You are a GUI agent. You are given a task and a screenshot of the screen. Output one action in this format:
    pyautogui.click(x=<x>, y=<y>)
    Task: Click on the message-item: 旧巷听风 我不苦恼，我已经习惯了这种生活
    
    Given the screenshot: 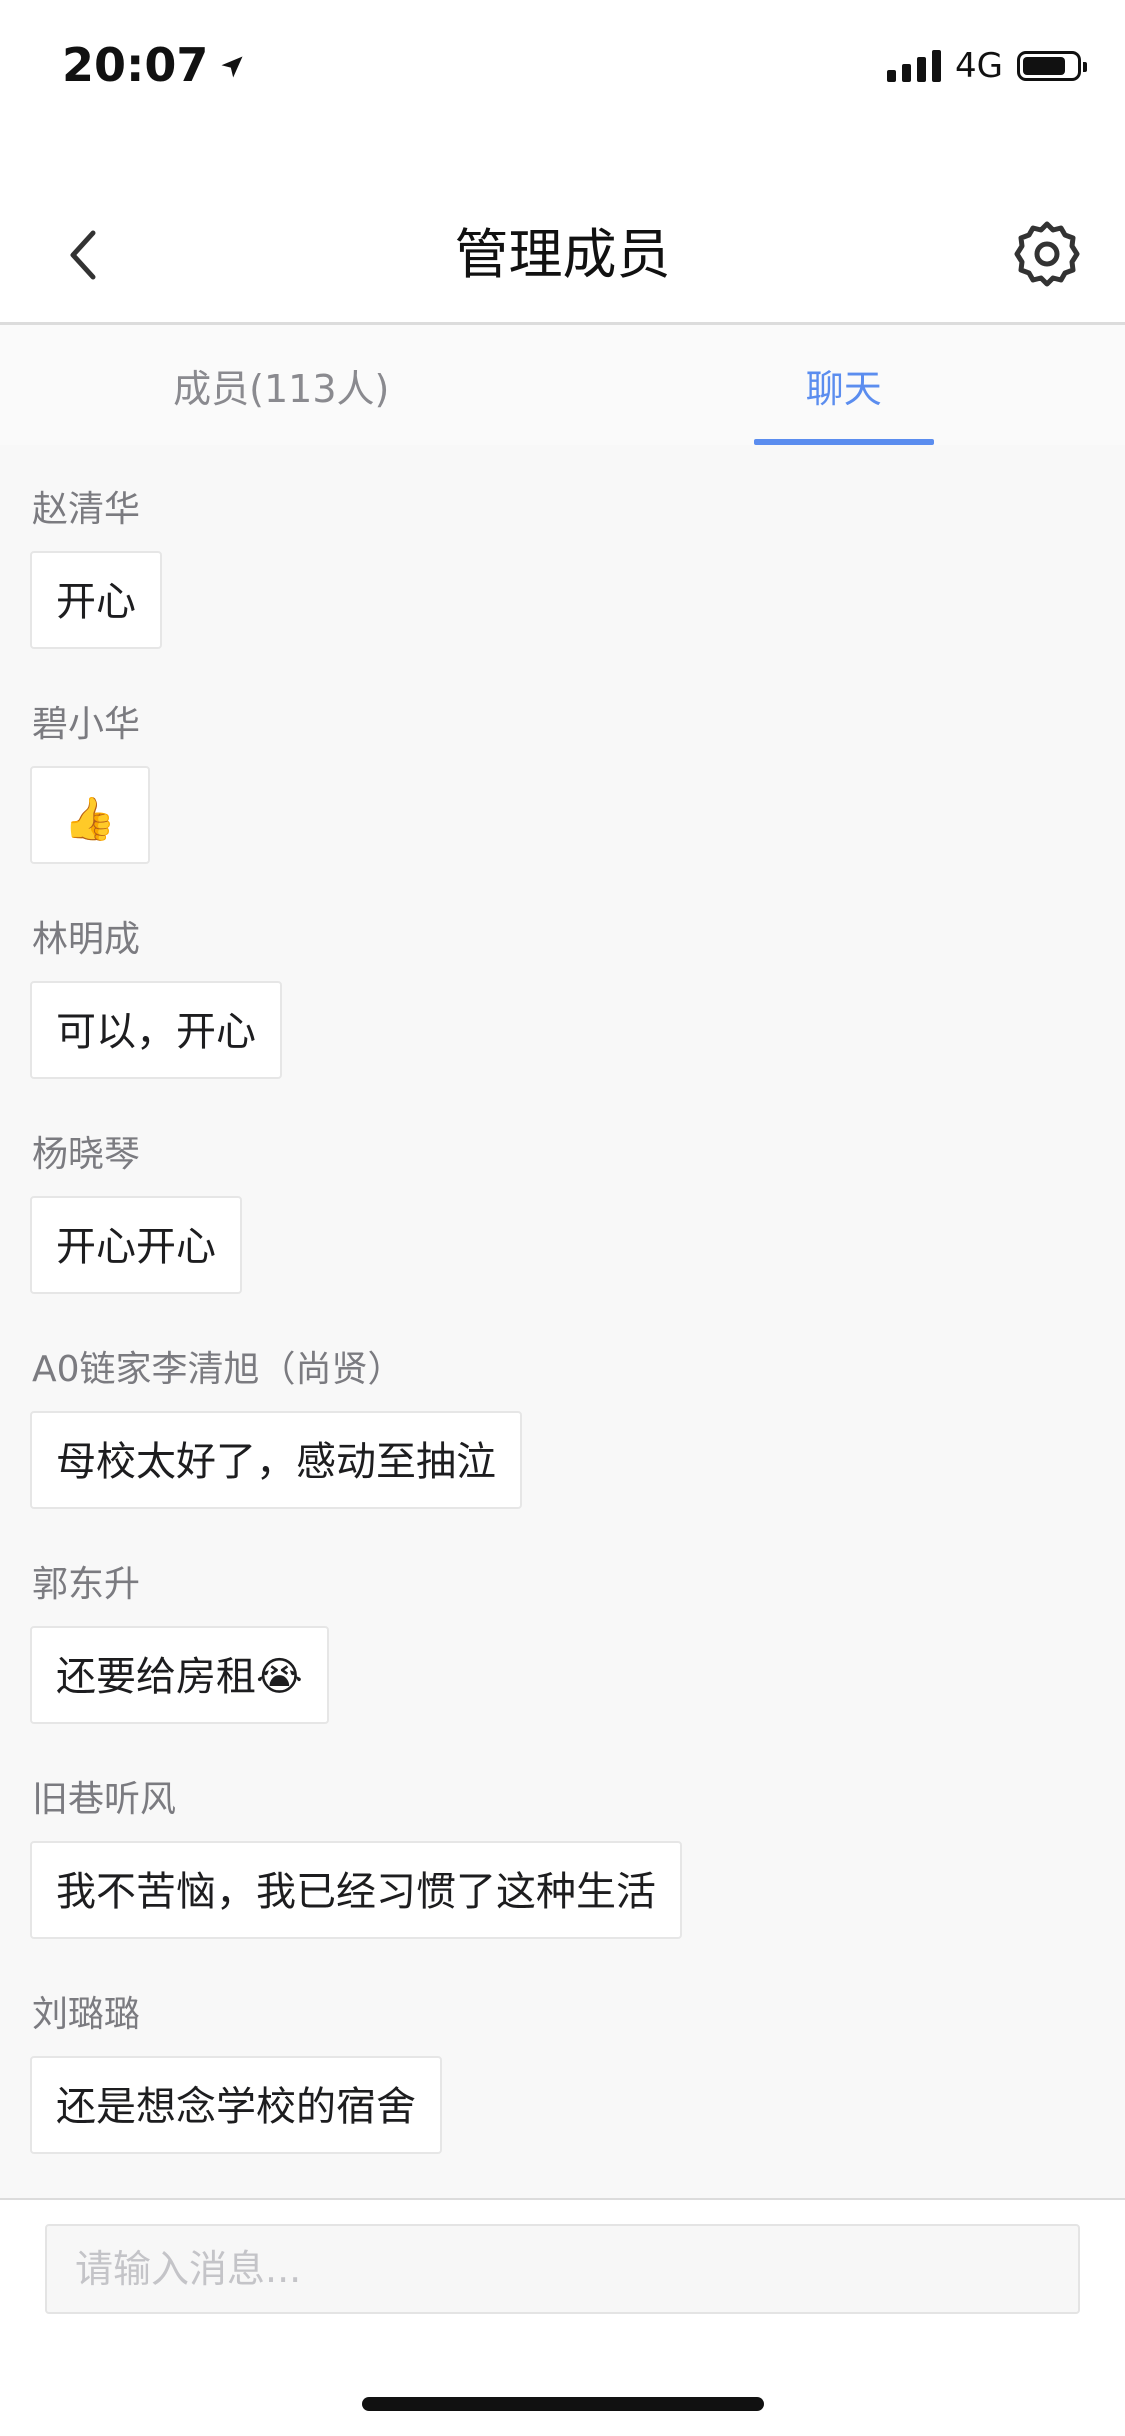 What is the action you would take?
    pyautogui.click(x=356, y=1858)
    